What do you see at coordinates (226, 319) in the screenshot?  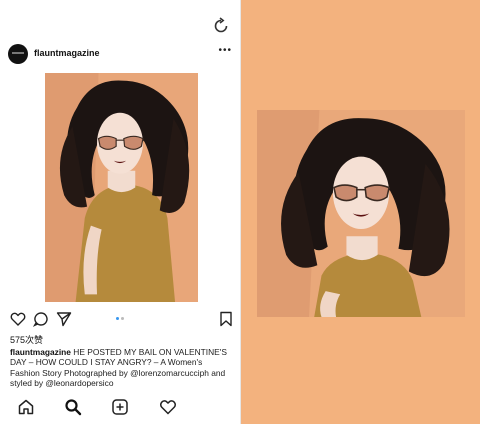 I see `bookmark-icon` at bounding box center [226, 319].